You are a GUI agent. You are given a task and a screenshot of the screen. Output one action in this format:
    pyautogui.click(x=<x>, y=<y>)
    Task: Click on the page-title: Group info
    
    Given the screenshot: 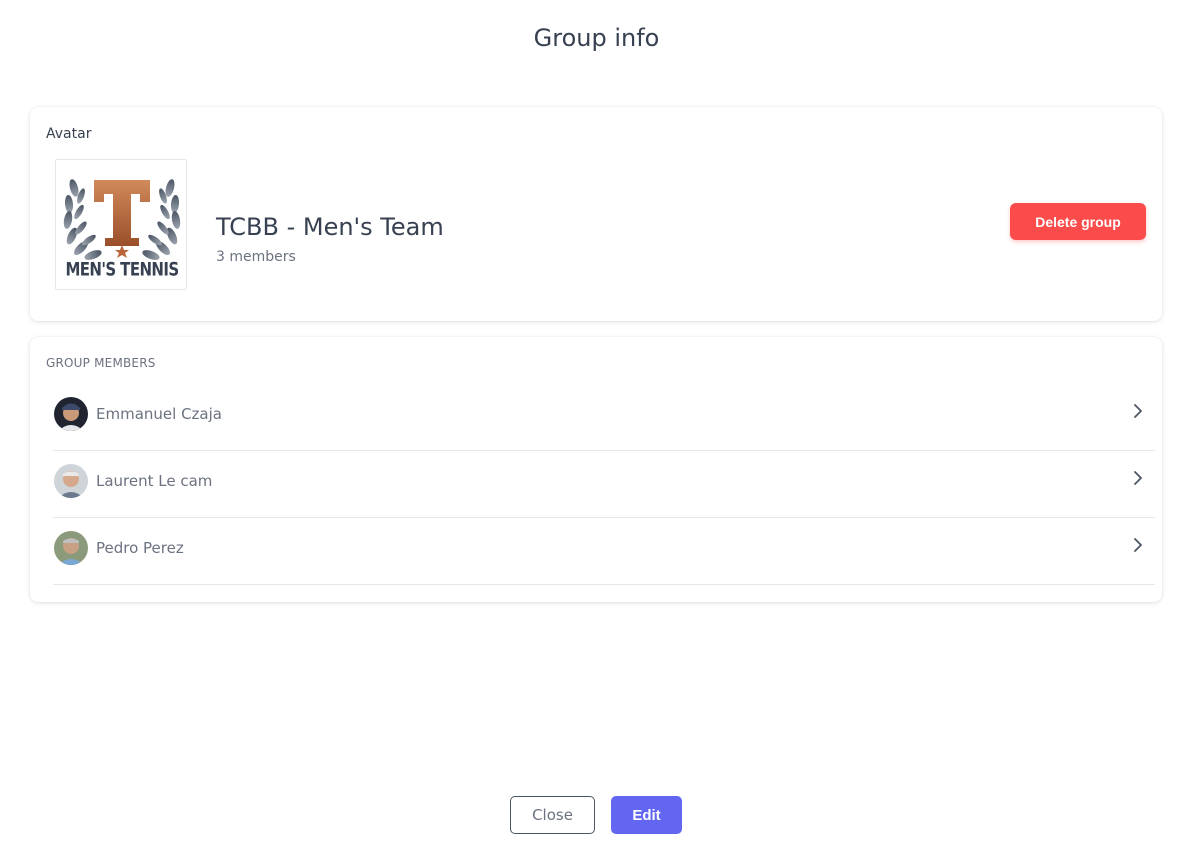 What is the action you would take?
    pyautogui.click(x=596, y=38)
    